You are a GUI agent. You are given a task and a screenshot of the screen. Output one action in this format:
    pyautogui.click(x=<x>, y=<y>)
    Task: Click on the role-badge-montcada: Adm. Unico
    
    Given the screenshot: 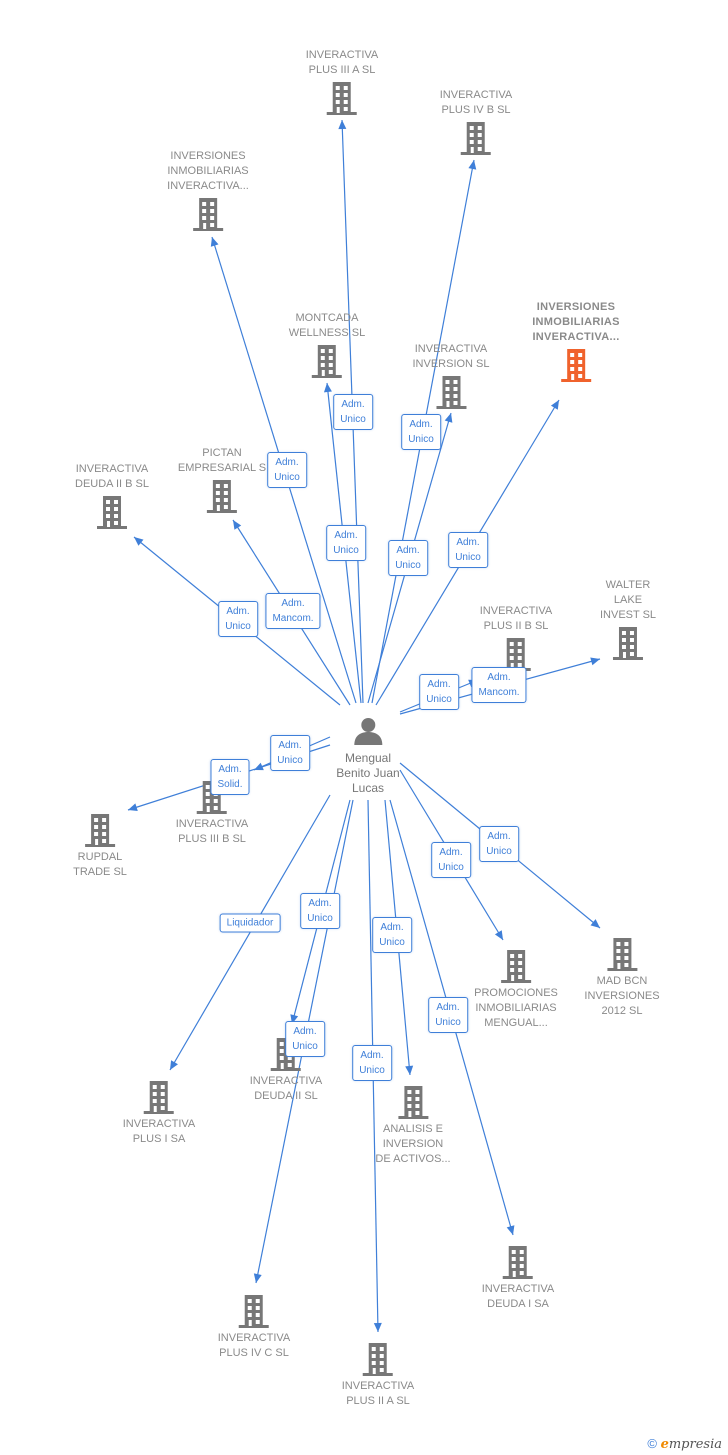 What is the action you would take?
    pyautogui.click(x=346, y=543)
    